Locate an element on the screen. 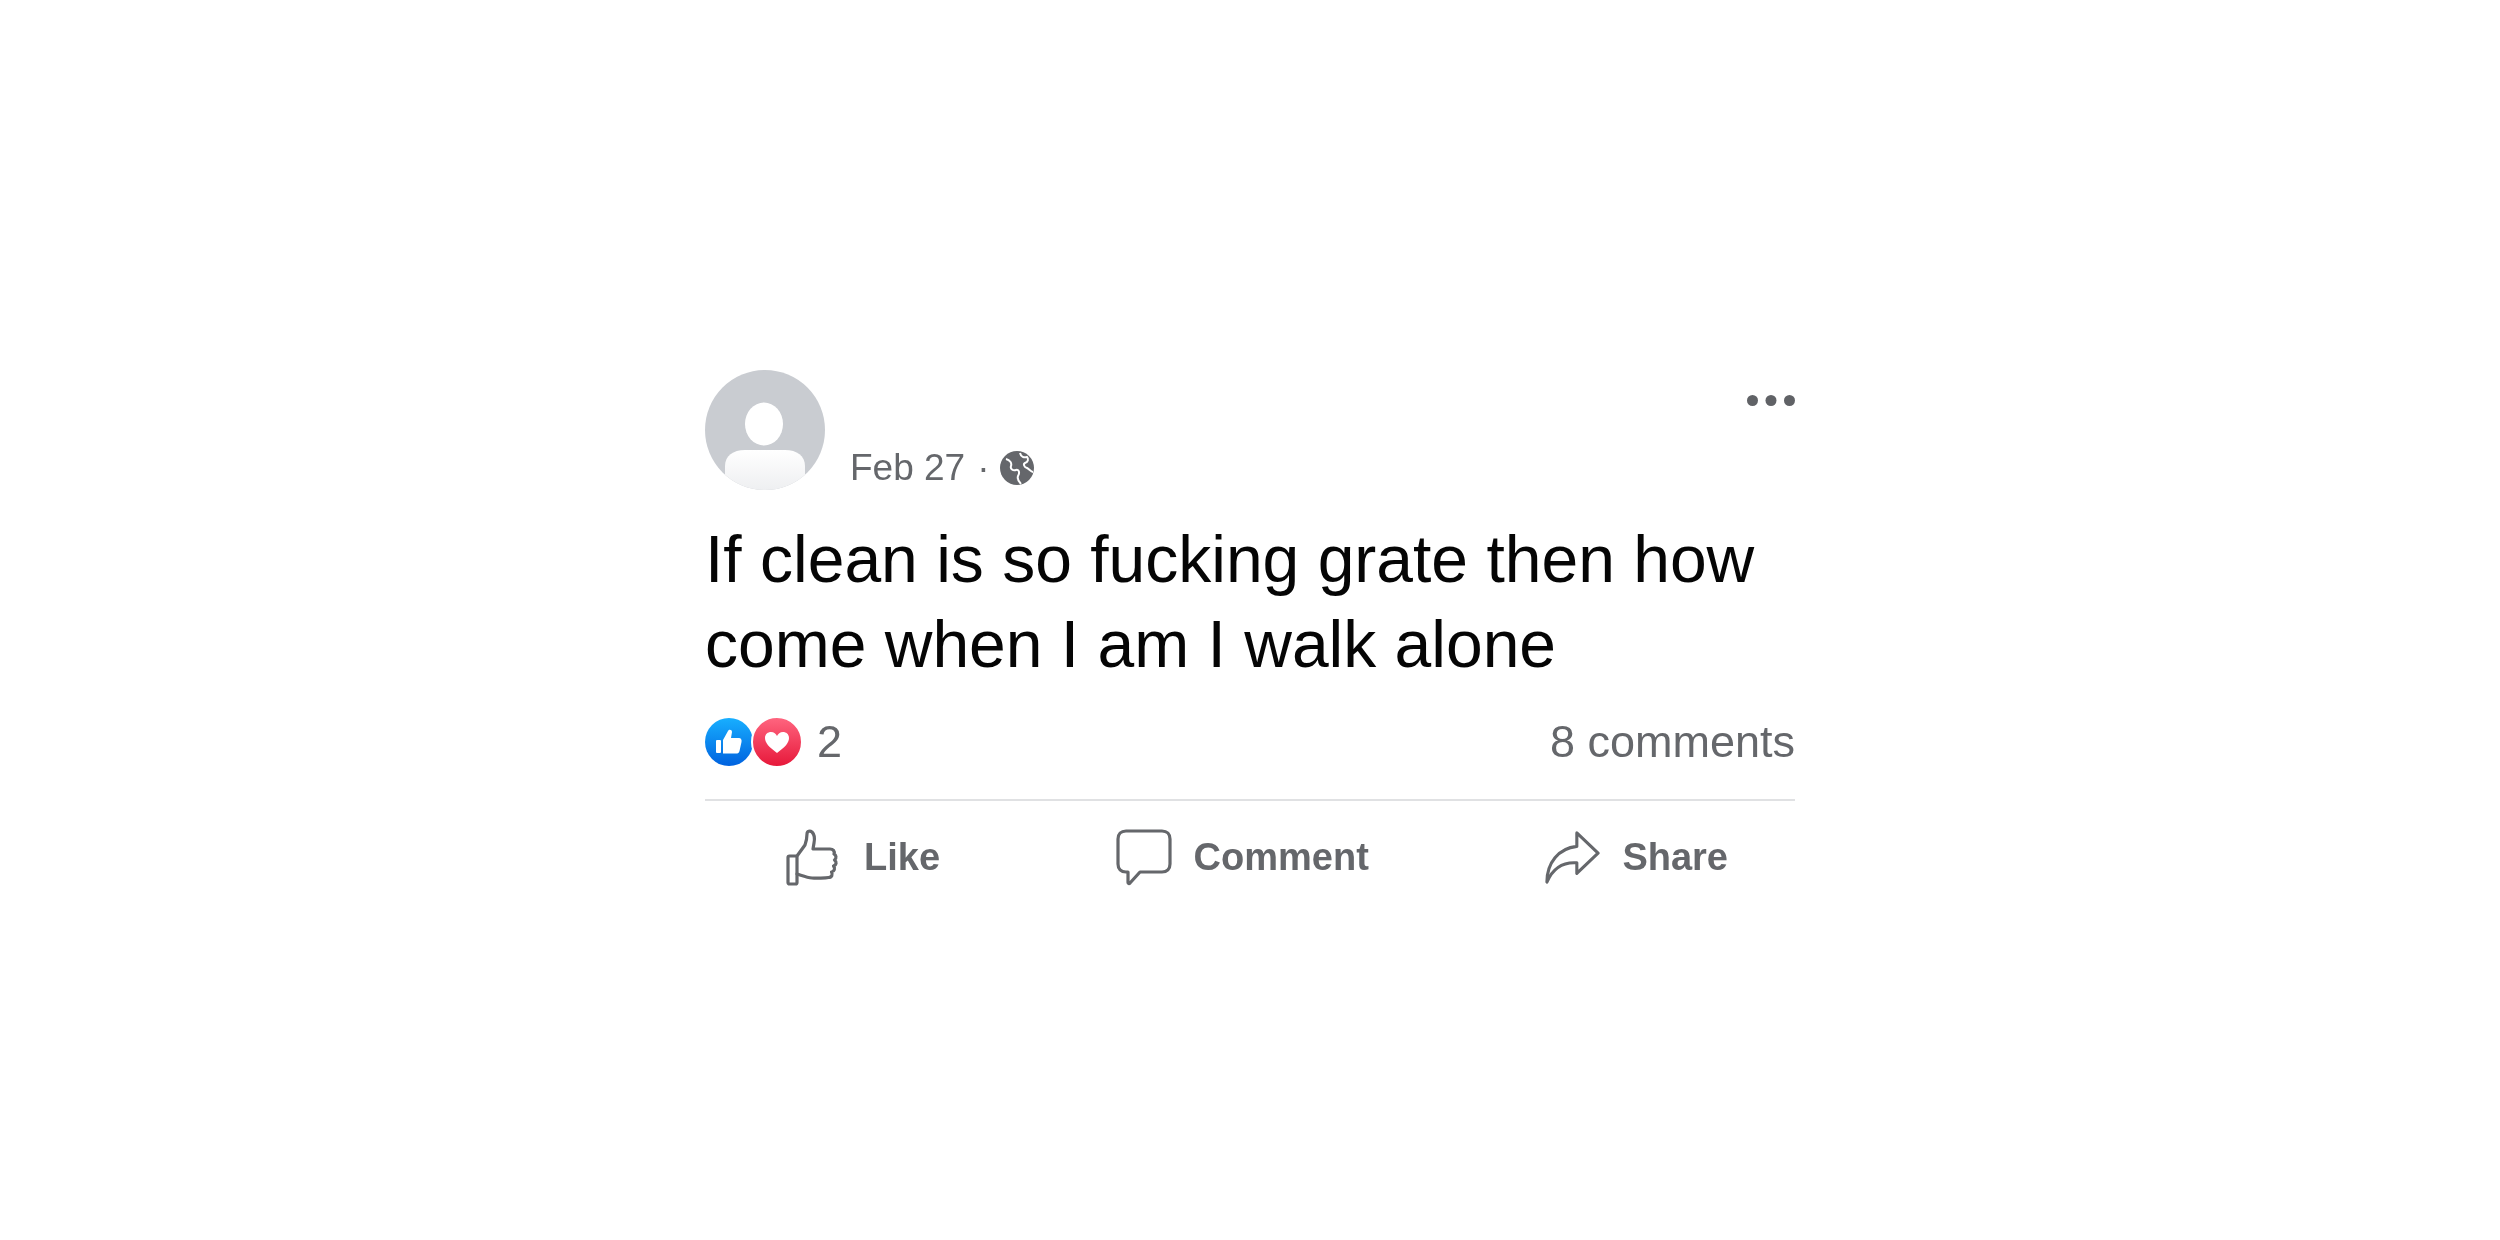  like-reaction-icon is located at coordinates (729, 742).